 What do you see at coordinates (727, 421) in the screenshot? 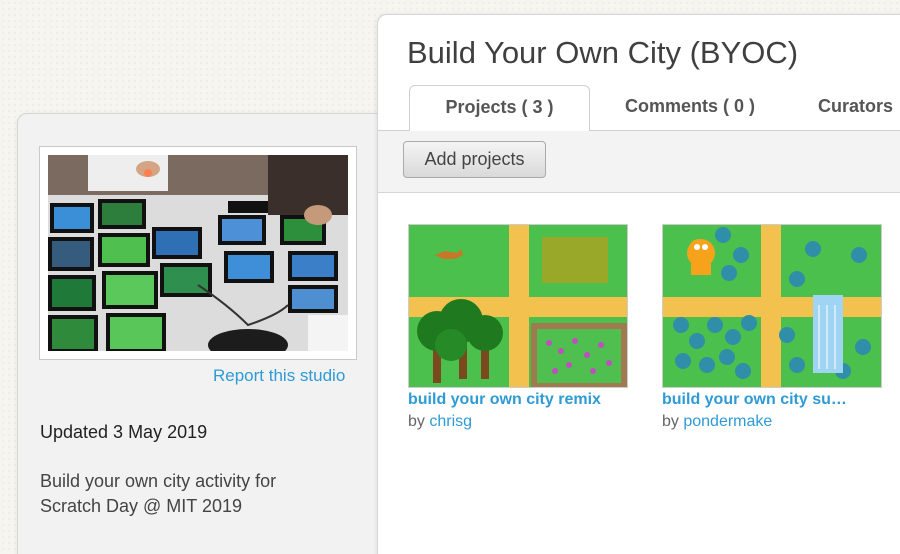
I see `project-author-link: pondermake` at bounding box center [727, 421].